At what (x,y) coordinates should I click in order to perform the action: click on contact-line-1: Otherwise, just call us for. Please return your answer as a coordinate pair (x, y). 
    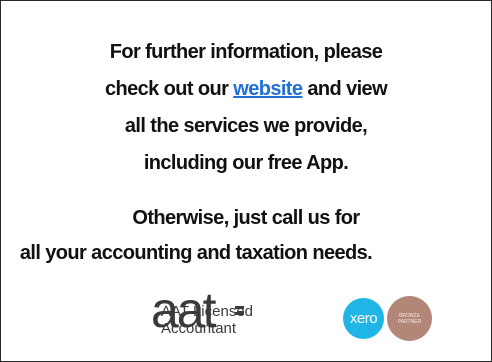
    Looking at the image, I should click on (246, 218).